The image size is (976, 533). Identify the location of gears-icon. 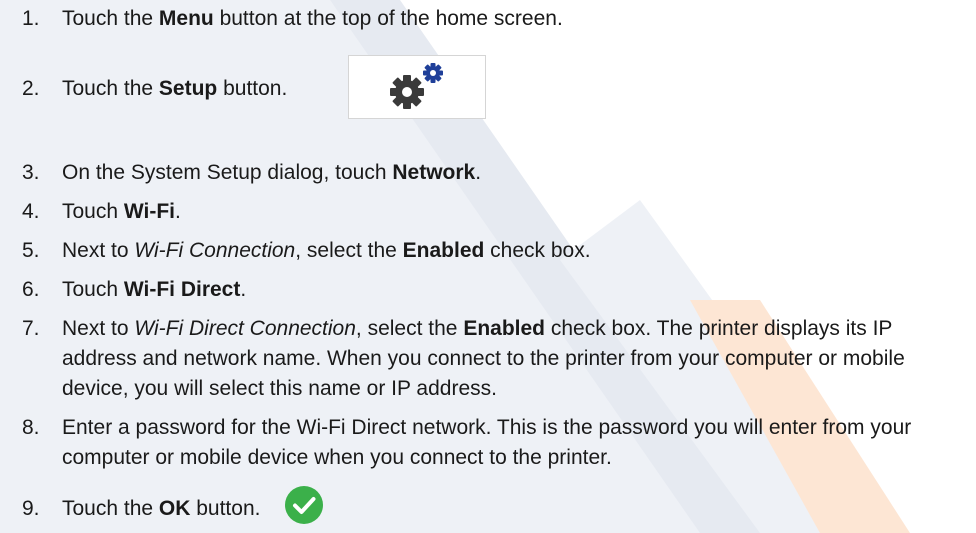
(416, 86).